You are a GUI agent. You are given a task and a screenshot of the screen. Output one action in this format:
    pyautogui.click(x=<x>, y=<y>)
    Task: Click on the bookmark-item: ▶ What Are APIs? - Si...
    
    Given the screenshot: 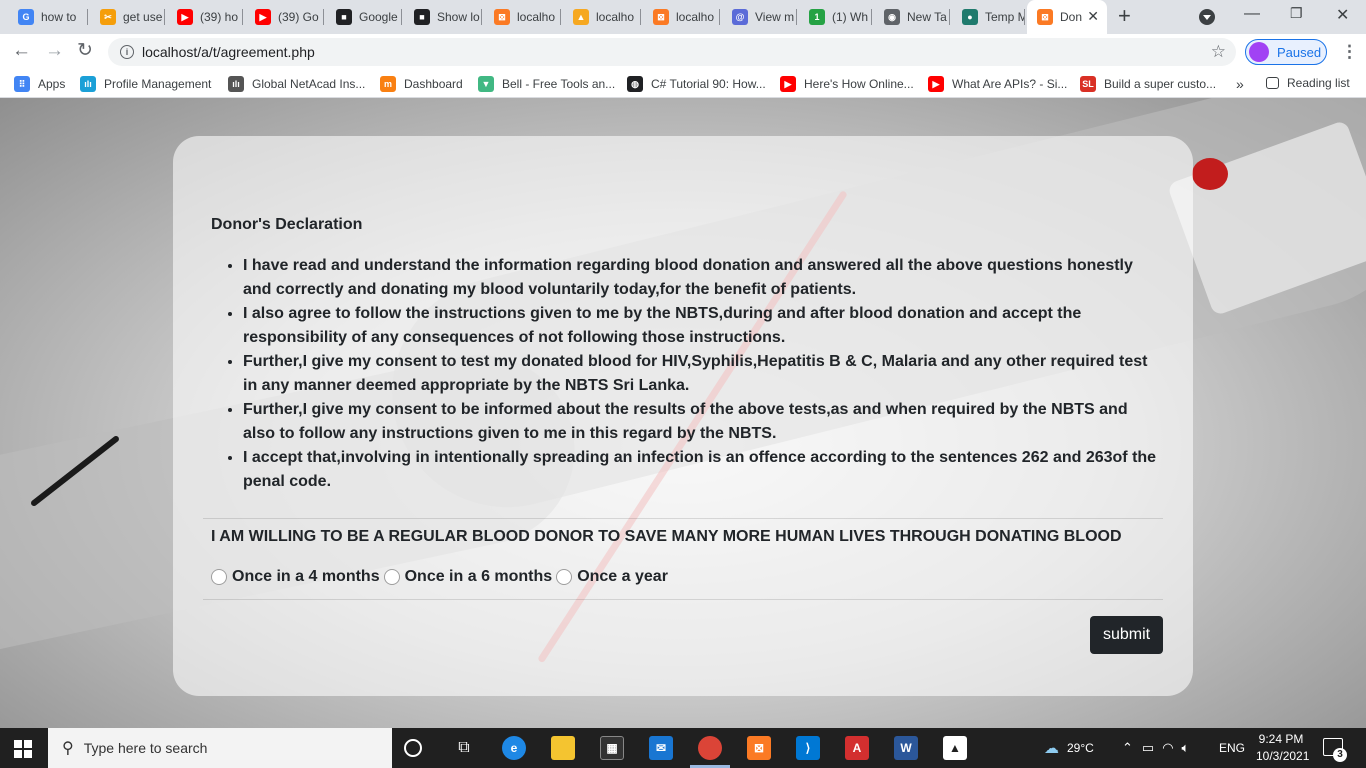 What is the action you would take?
    pyautogui.click(x=997, y=84)
    